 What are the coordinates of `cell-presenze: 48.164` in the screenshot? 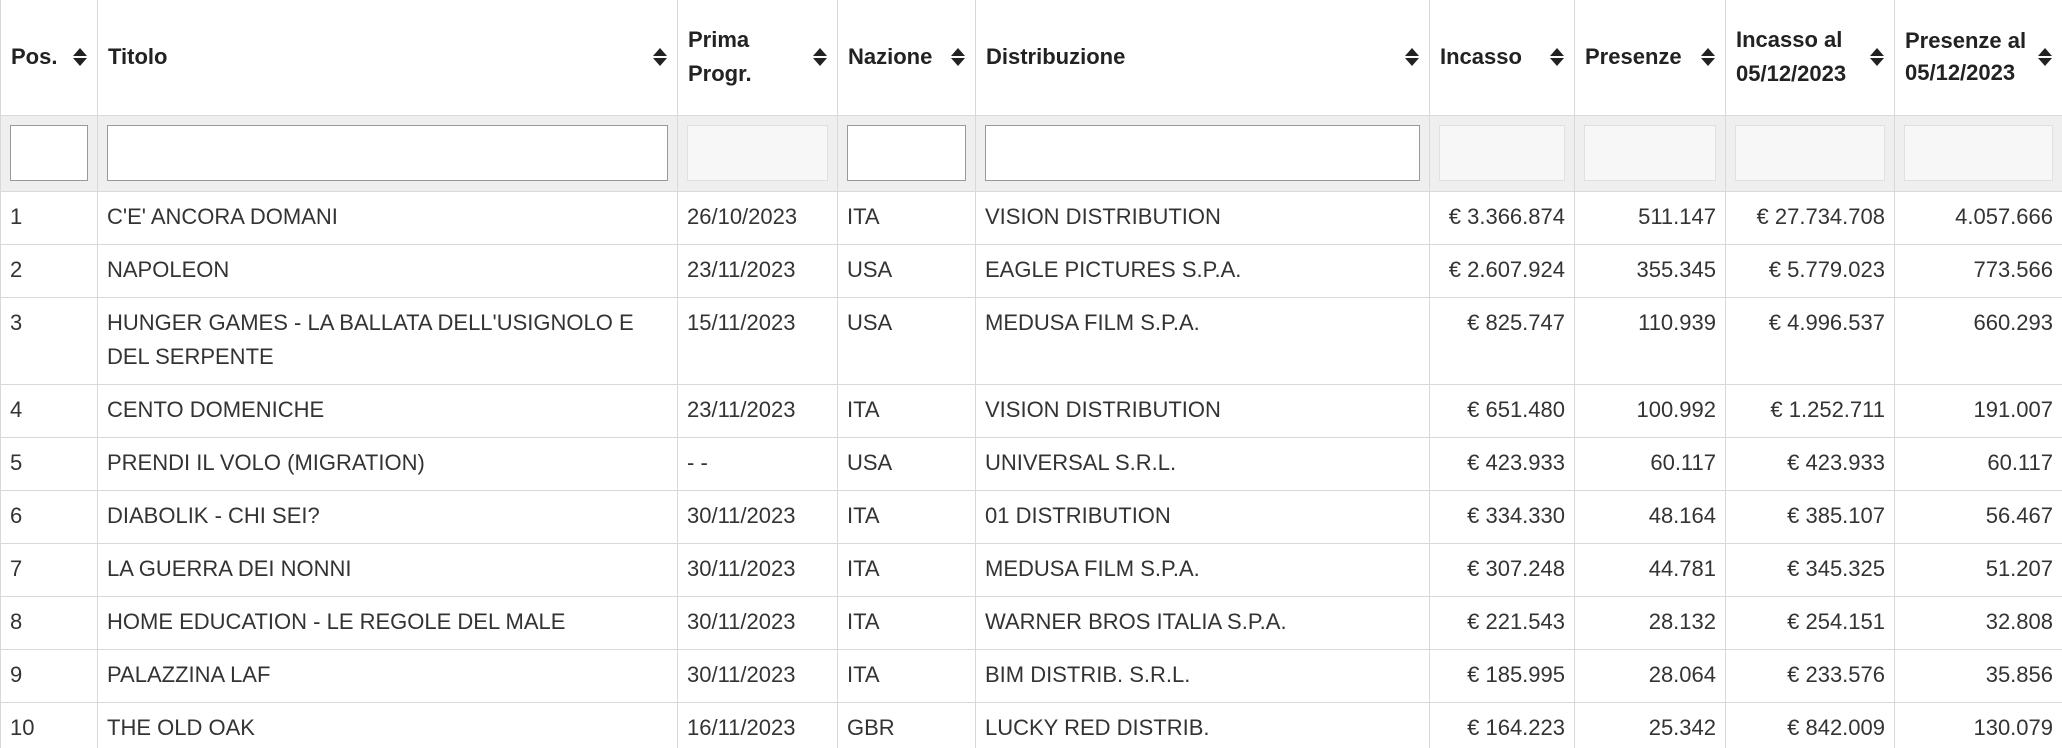 It's located at (1650, 516).